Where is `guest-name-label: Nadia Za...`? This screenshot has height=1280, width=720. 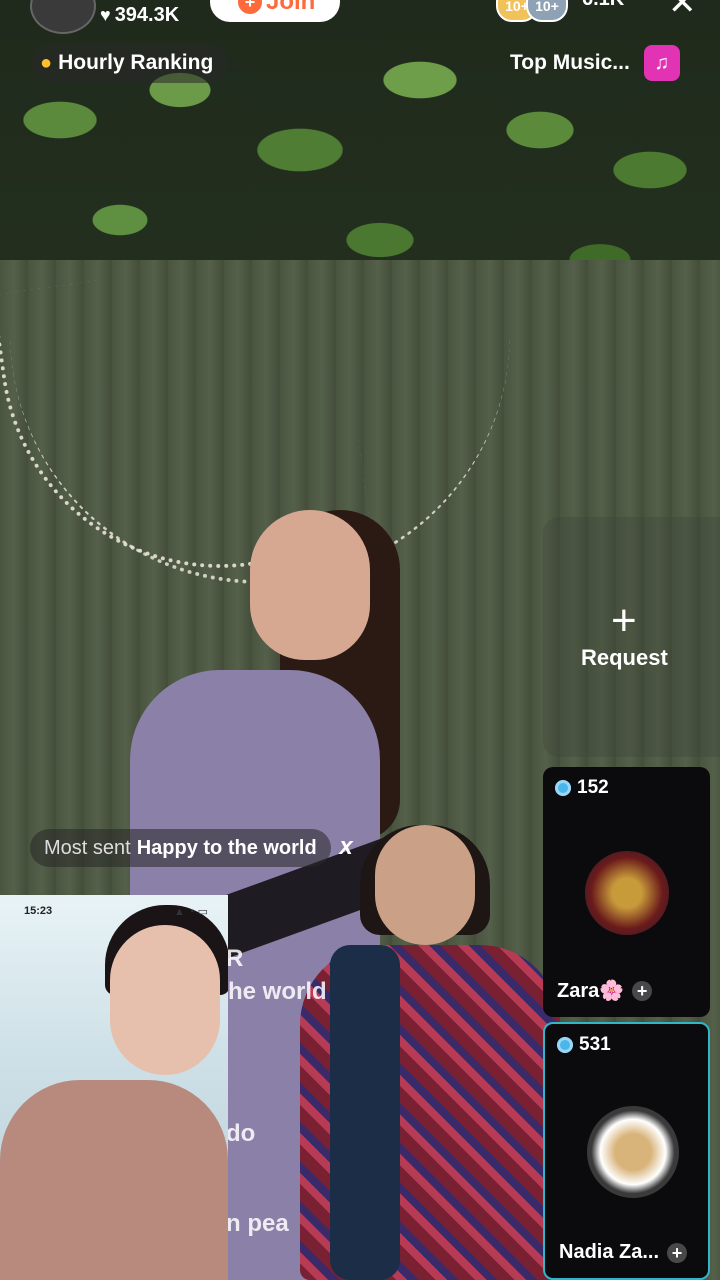
guest-name-label: Nadia Za... is located at coordinates (609, 1252).